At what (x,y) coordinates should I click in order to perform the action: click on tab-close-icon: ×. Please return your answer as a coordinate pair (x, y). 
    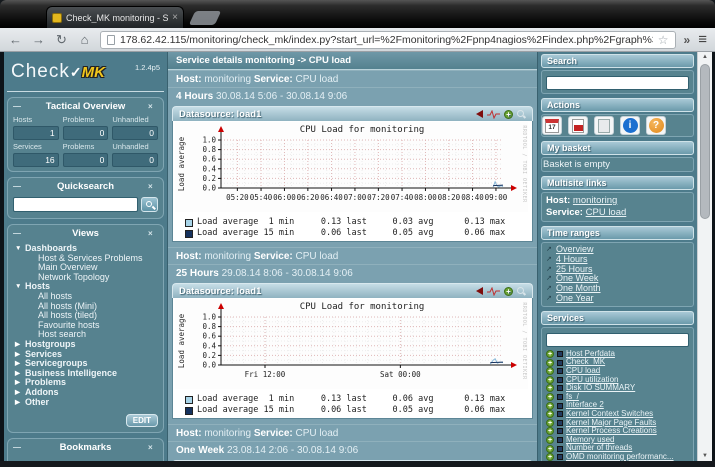
    Looking at the image, I should click on (175, 17).